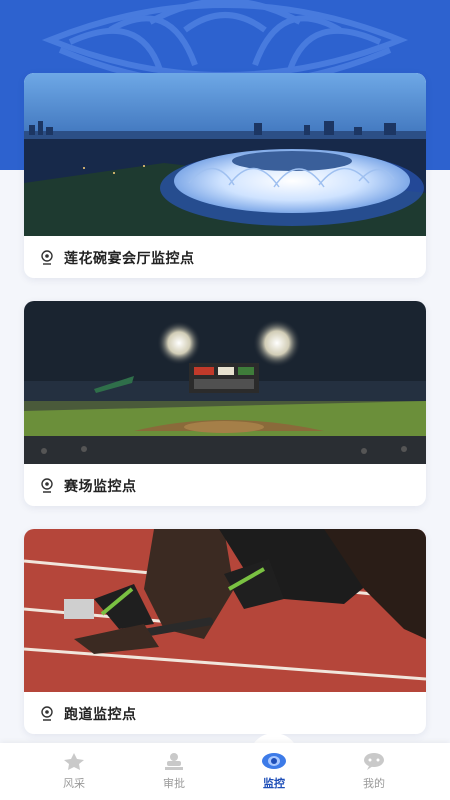 The height and width of the screenshot is (800, 450). What do you see at coordinates (74, 771) in the screenshot?
I see `tab-fengcai: 风采` at bounding box center [74, 771].